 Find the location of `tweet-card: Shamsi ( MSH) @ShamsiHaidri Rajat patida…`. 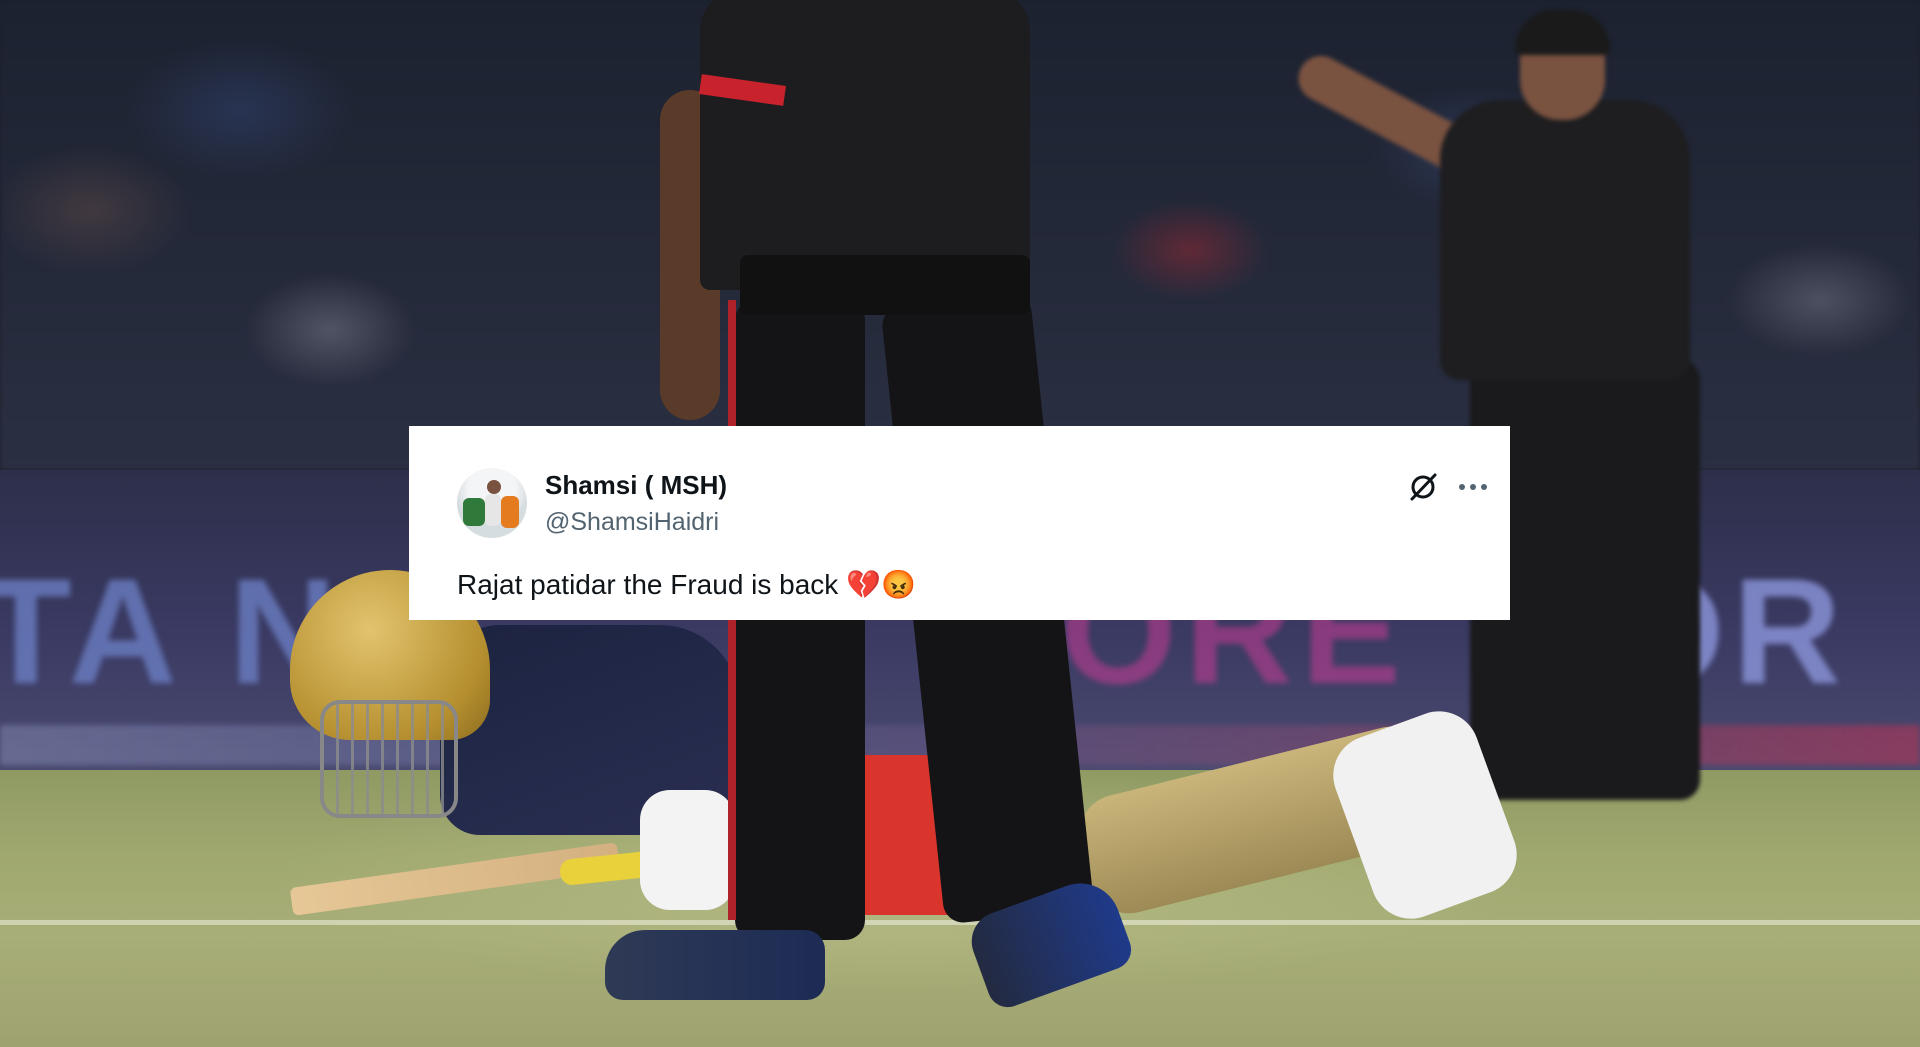

tweet-card: Shamsi ( MSH) @ShamsiHaidri Rajat patida… is located at coordinates (959, 523).